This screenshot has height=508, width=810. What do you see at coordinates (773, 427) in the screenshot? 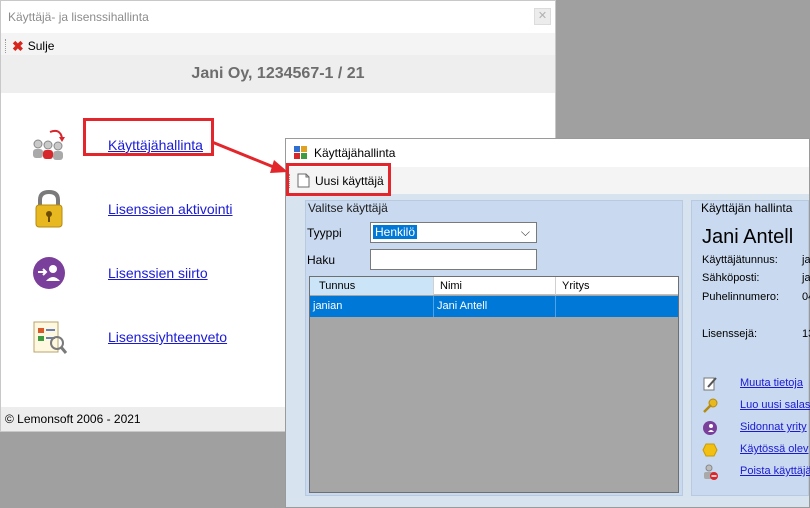
I see `action-link-sidonnat-yrityksiin: Sidonnat yrity` at bounding box center [773, 427].